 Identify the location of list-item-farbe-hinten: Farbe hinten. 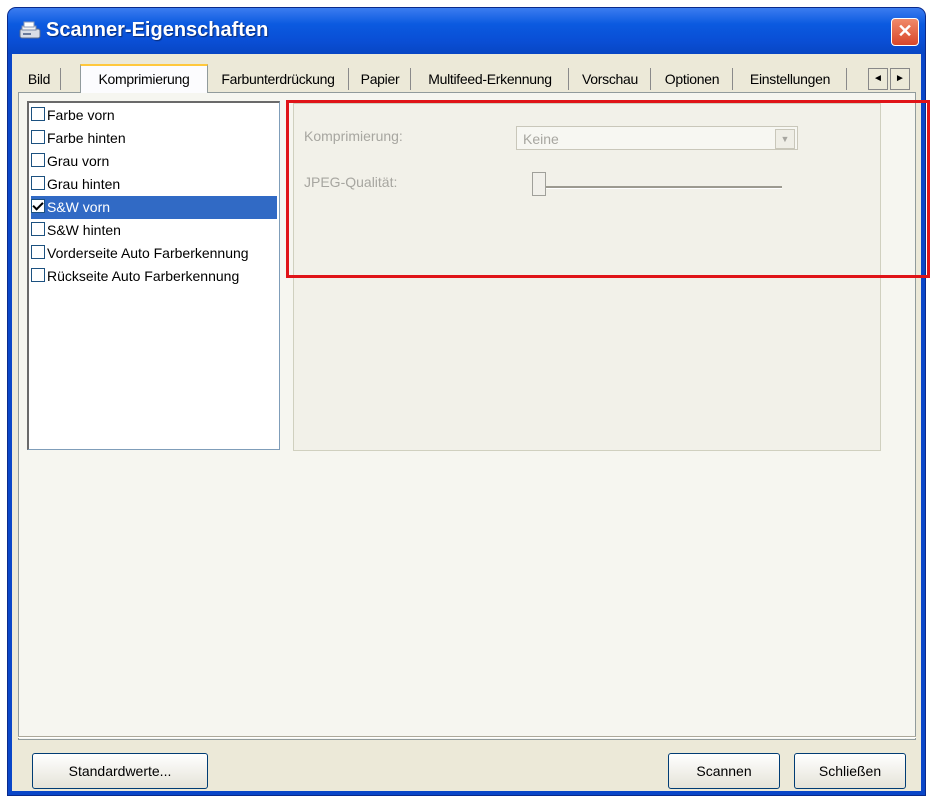
(154, 138).